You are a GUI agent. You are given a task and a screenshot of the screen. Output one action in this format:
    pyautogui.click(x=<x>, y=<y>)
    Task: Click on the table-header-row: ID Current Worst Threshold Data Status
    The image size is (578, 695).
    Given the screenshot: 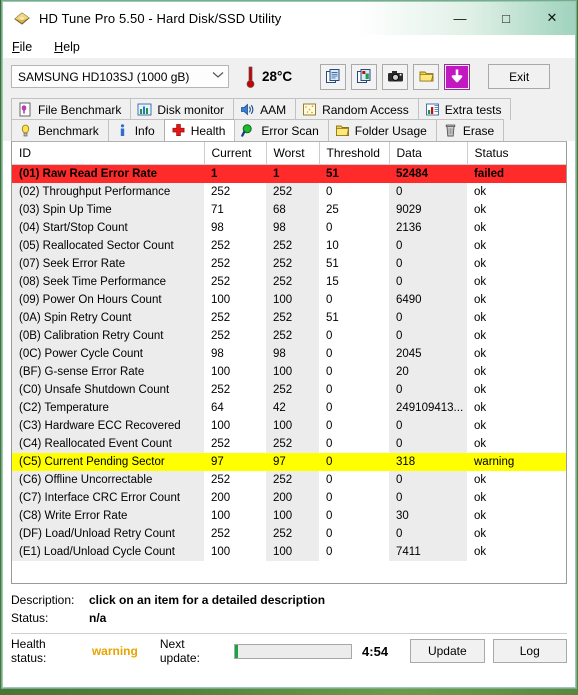 What is the action you would take?
    pyautogui.click(x=289, y=153)
    